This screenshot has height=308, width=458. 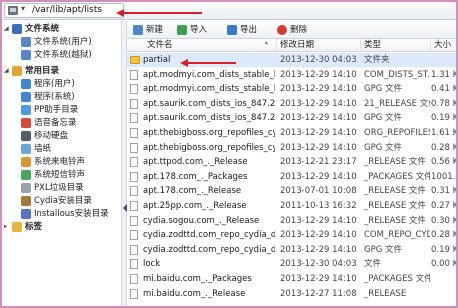 I want to click on folder-jailbreak-icon, so click(x=26, y=55).